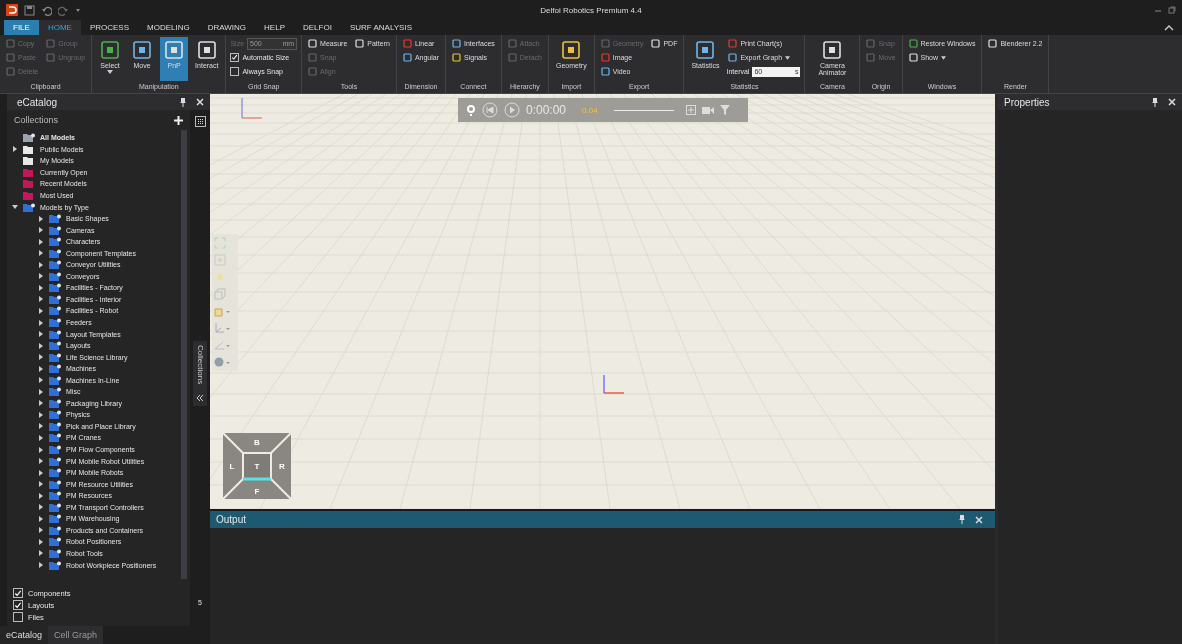 This screenshot has height=644, width=1182. What do you see at coordinates (643, 110) in the screenshot?
I see `timeline-track` at bounding box center [643, 110].